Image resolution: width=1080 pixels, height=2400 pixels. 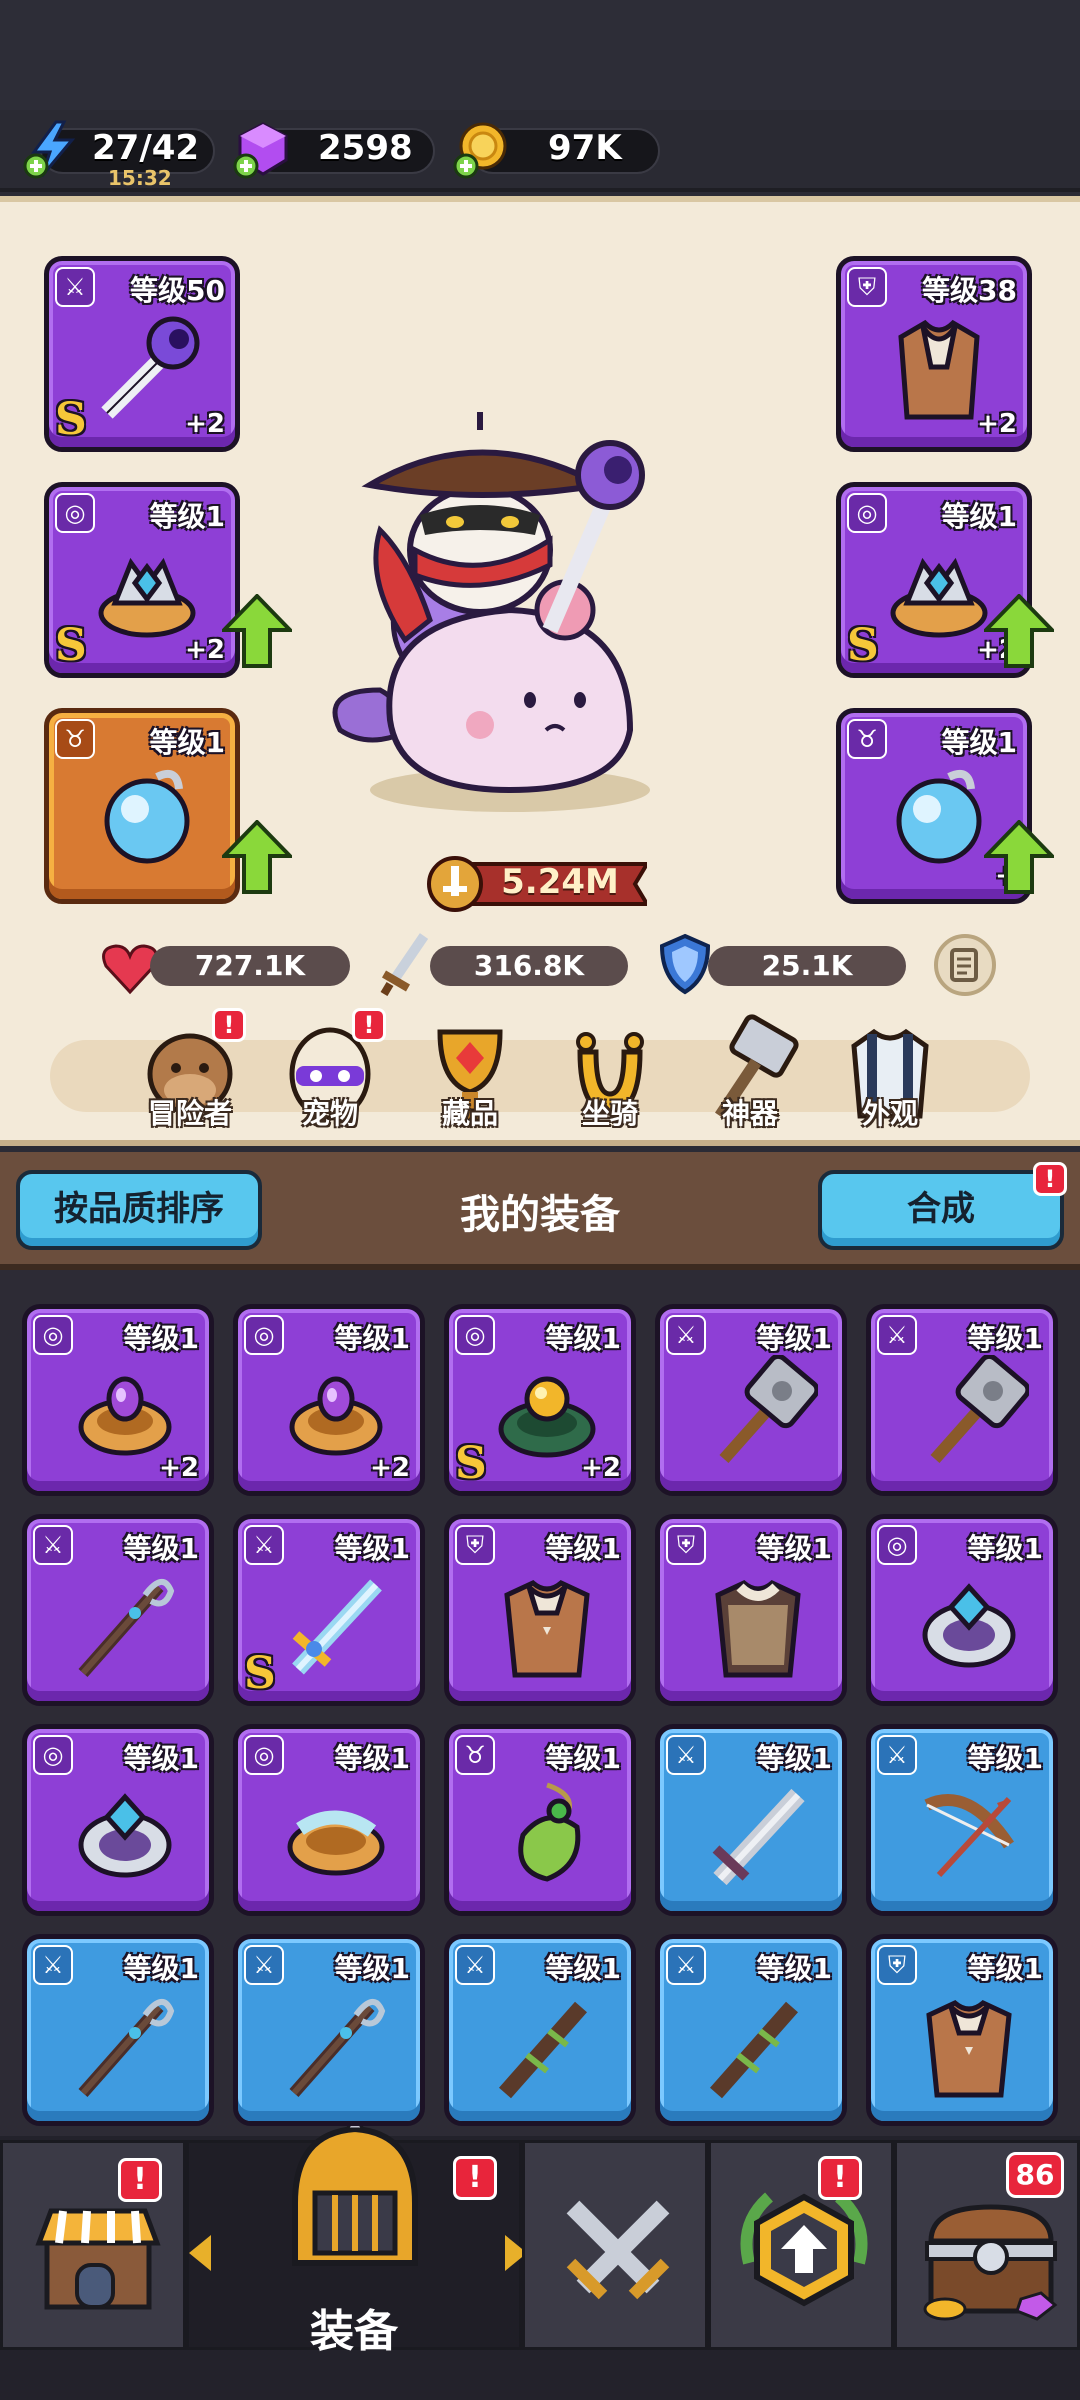 I want to click on equipped-slot-left-2: ♉ 等级1, so click(x=142, y=806).